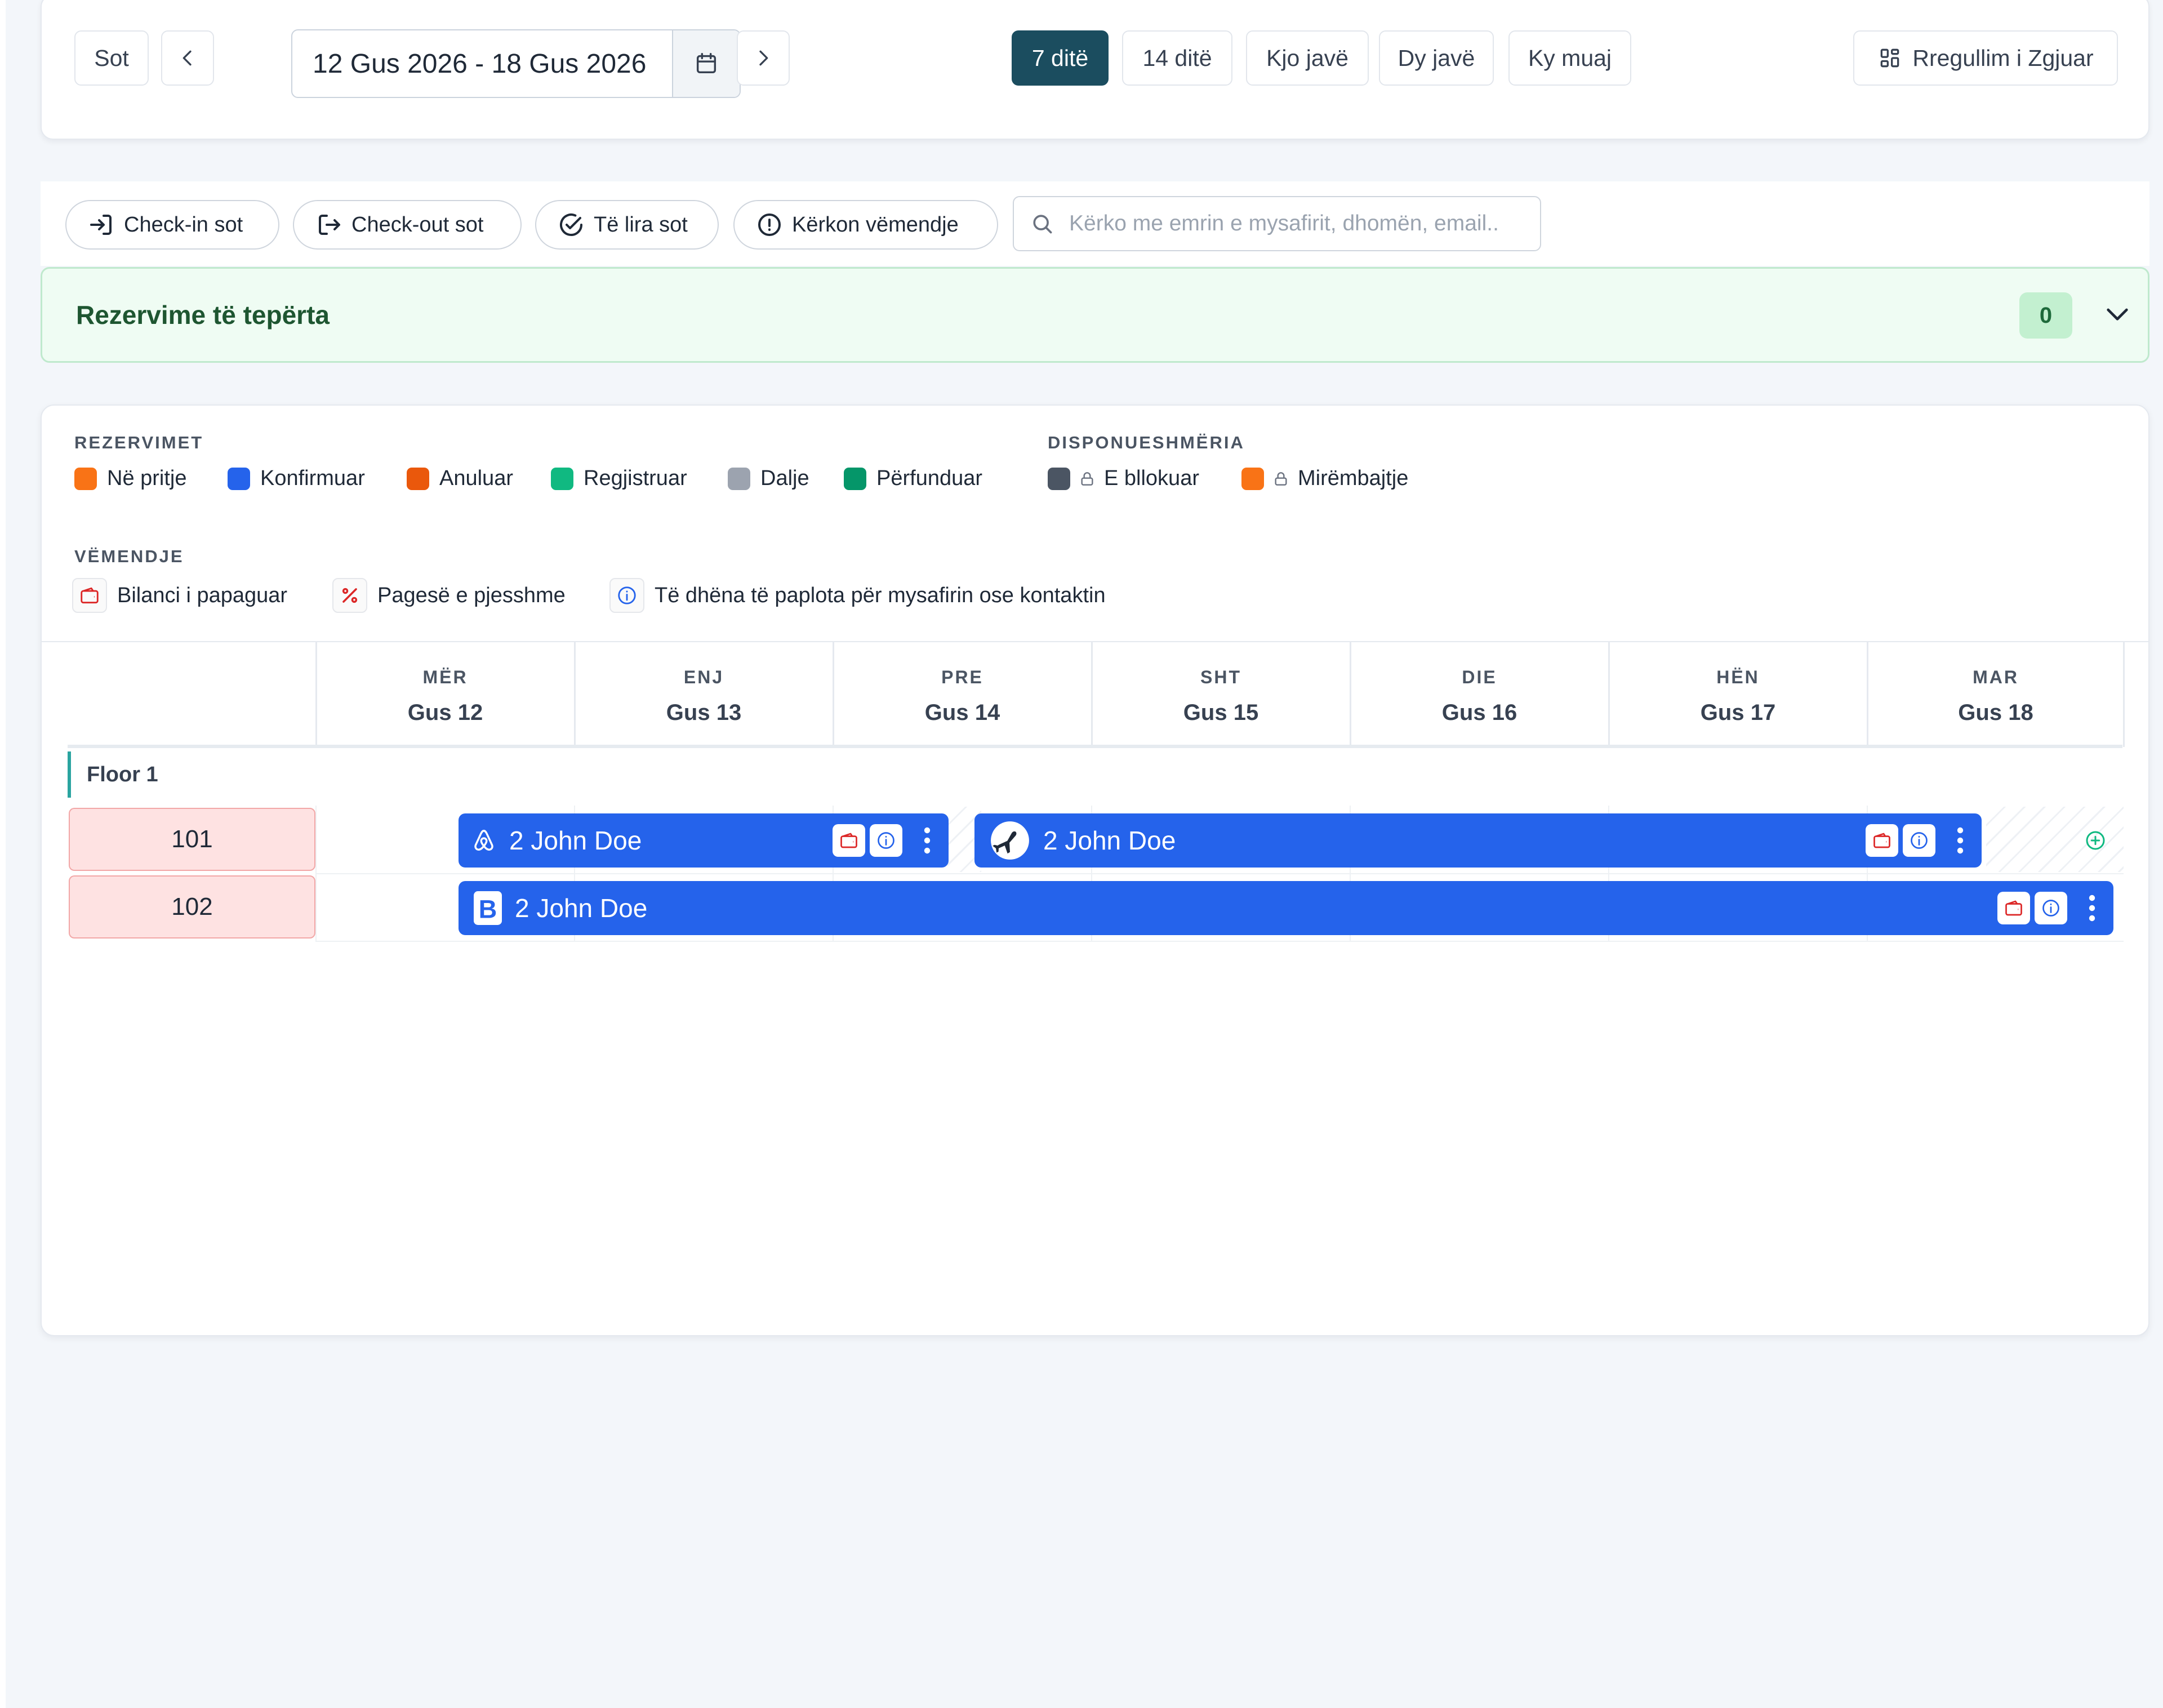  What do you see at coordinates (482, 63) in the screenshot?
I see `date-range-text: 12 Gus 2026 - 18 Gus 2026` at bounding box center [482, 63].